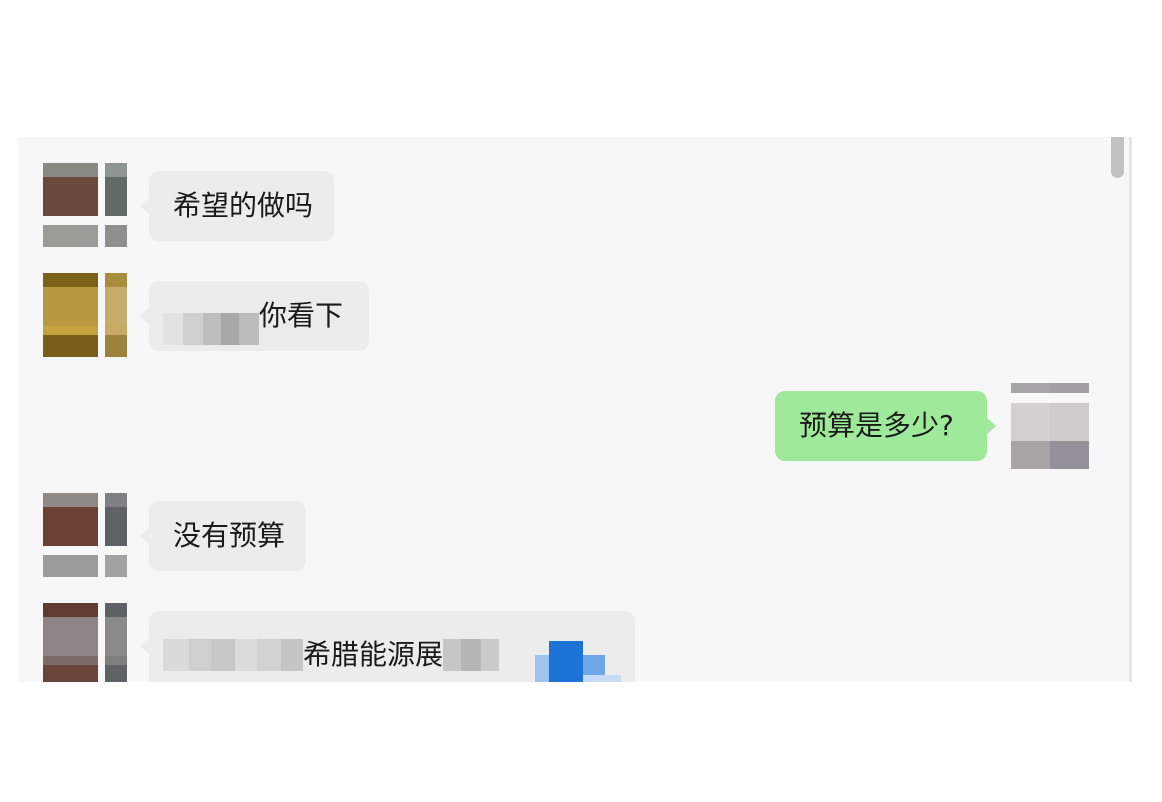 This screenshot has height=802, width=1162. What do you see at coordinates (1050, 426) in the screenshot?
I see `my-avatar` at bounding box center [1050, 426].